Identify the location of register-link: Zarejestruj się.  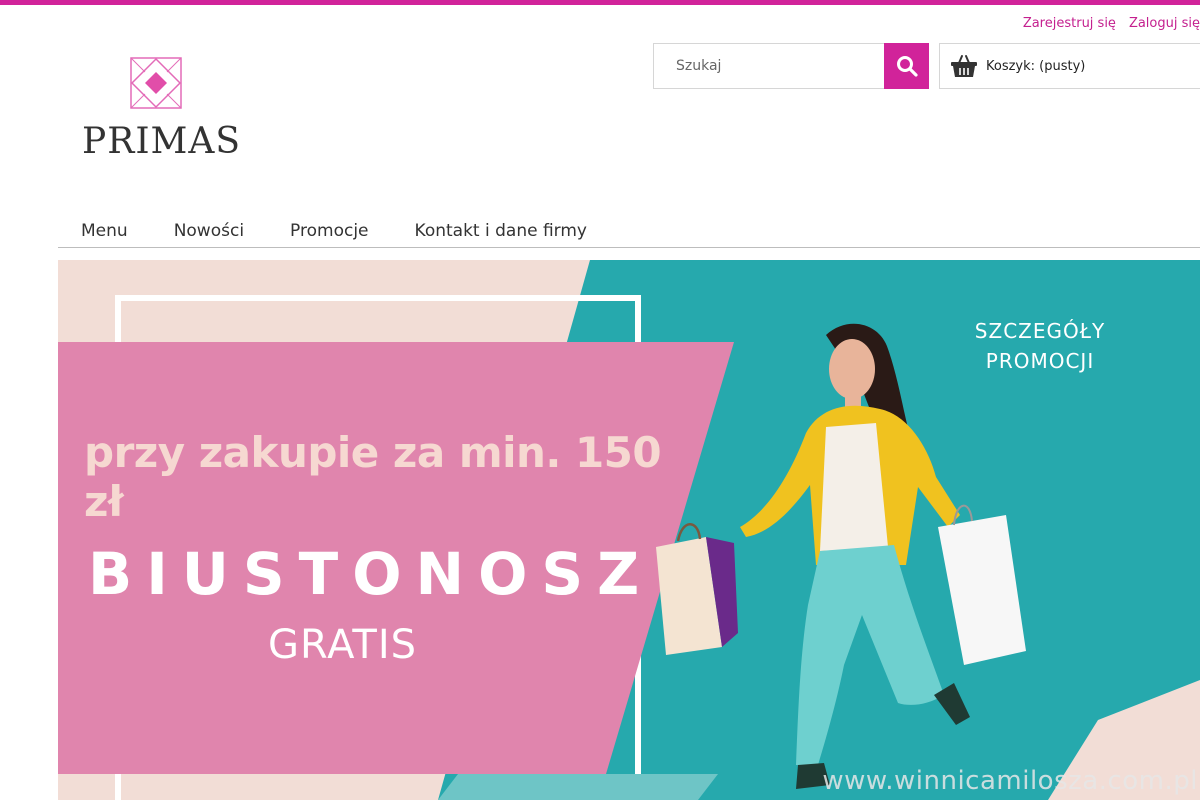
(1069, 23).